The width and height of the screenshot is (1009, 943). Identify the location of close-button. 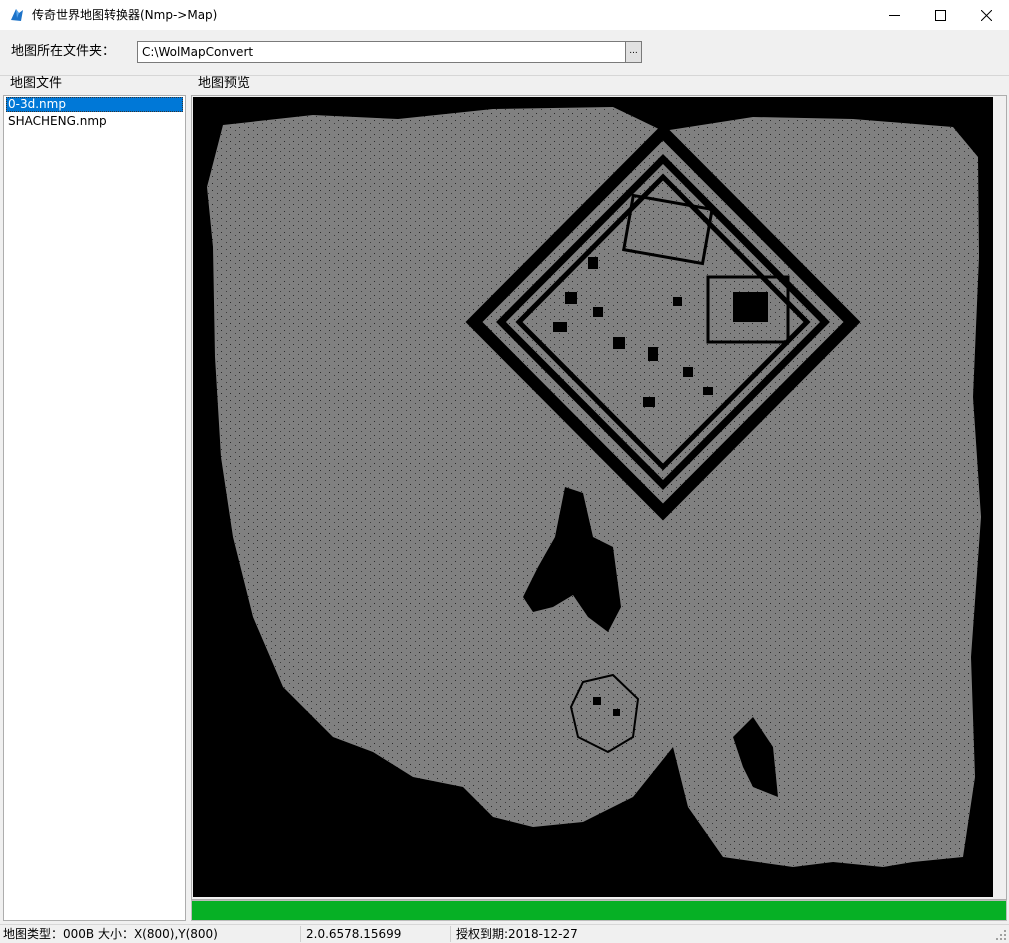
(986, 15).